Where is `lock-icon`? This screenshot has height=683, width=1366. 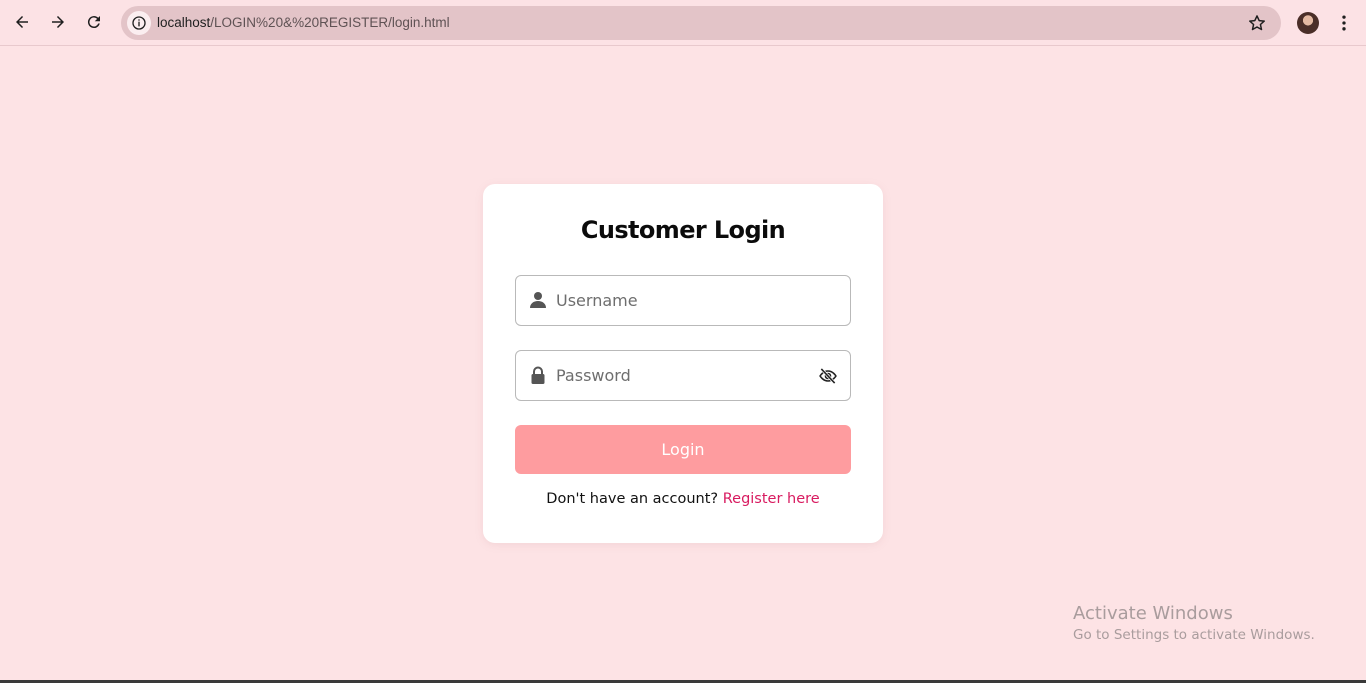 lock-icon is located at coordinates (538, 375).